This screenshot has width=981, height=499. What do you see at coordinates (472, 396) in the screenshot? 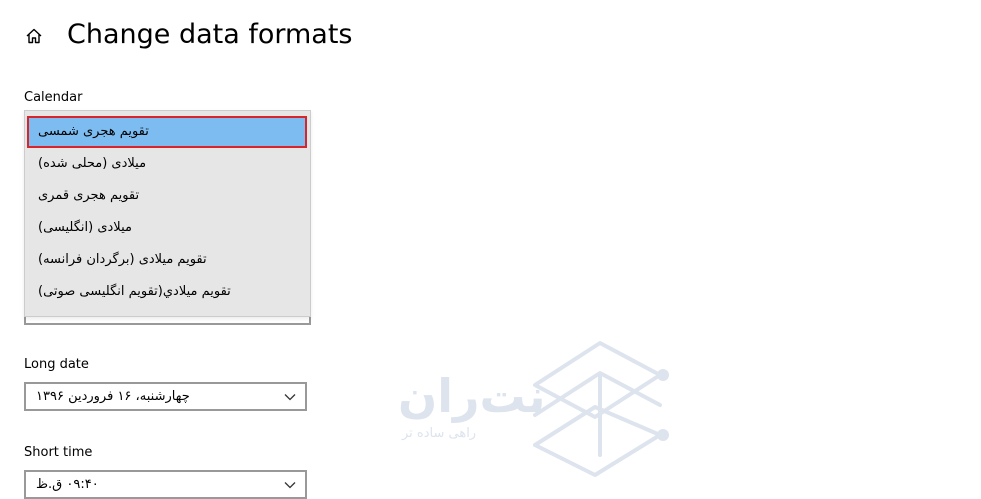
I see `watermark-brand: نت‌ران` at bounding box center [472, 396].